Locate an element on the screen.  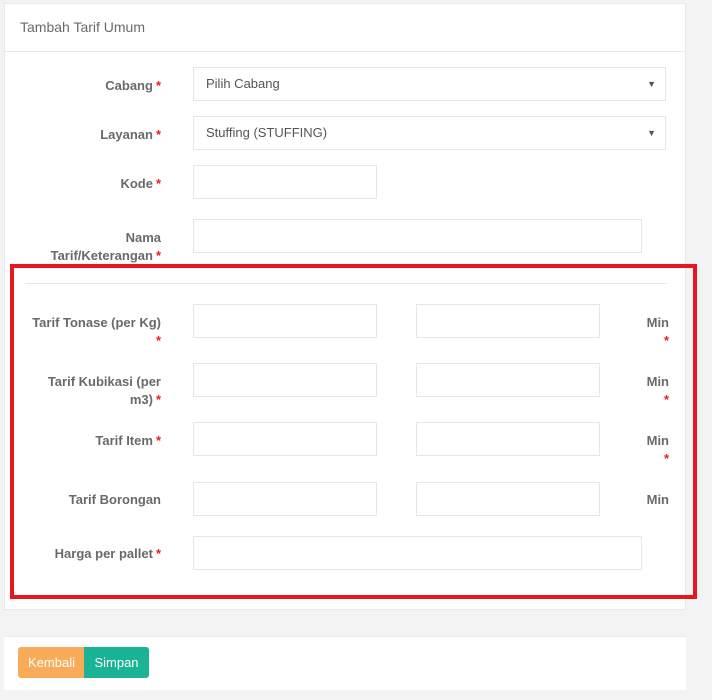
tarif-item-input is located at coordinates (285, 439).